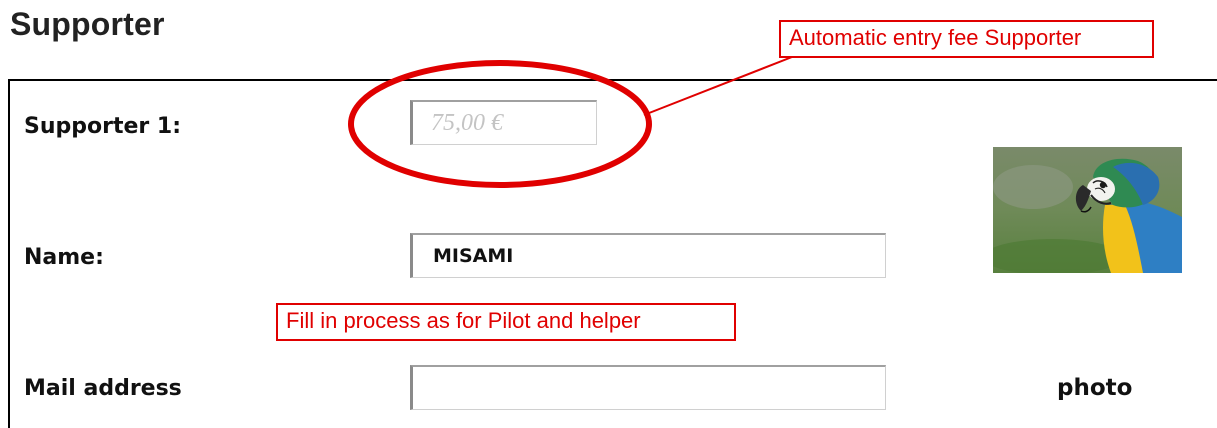 This screenshot has width=1217, height=428. What do you see at coordinates (506, 322) in the screenshot?
I see `fill-process-annotation: Fill in process as for Pilot and helper` at bounding box center [506, 322].